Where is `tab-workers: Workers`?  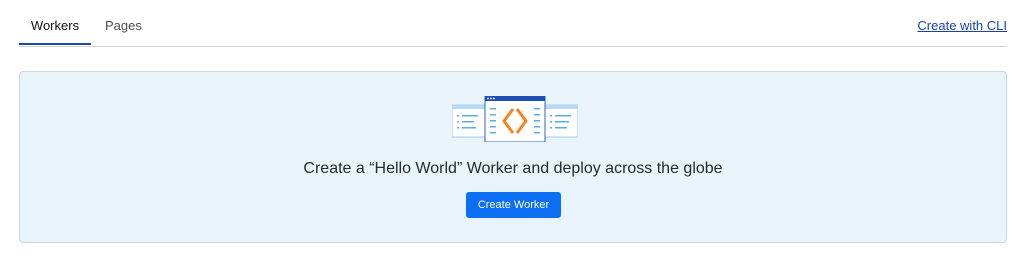
tab-workers: Workers is located at coordinates (55, 32).